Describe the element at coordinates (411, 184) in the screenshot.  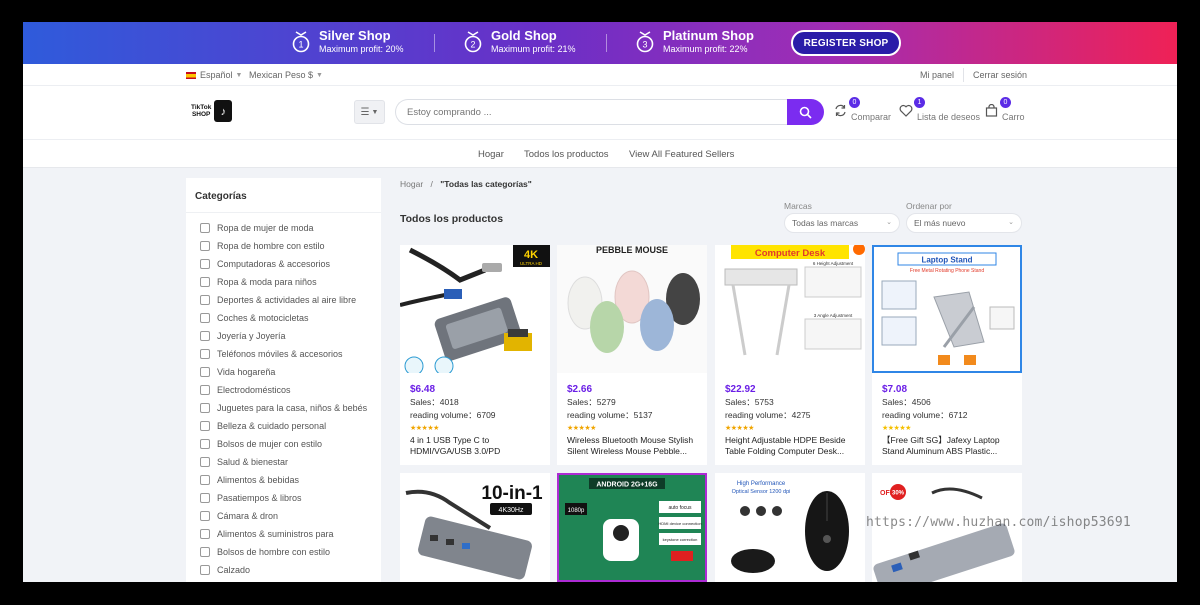
I see `breadcrumb-home: Hogar` at that location.